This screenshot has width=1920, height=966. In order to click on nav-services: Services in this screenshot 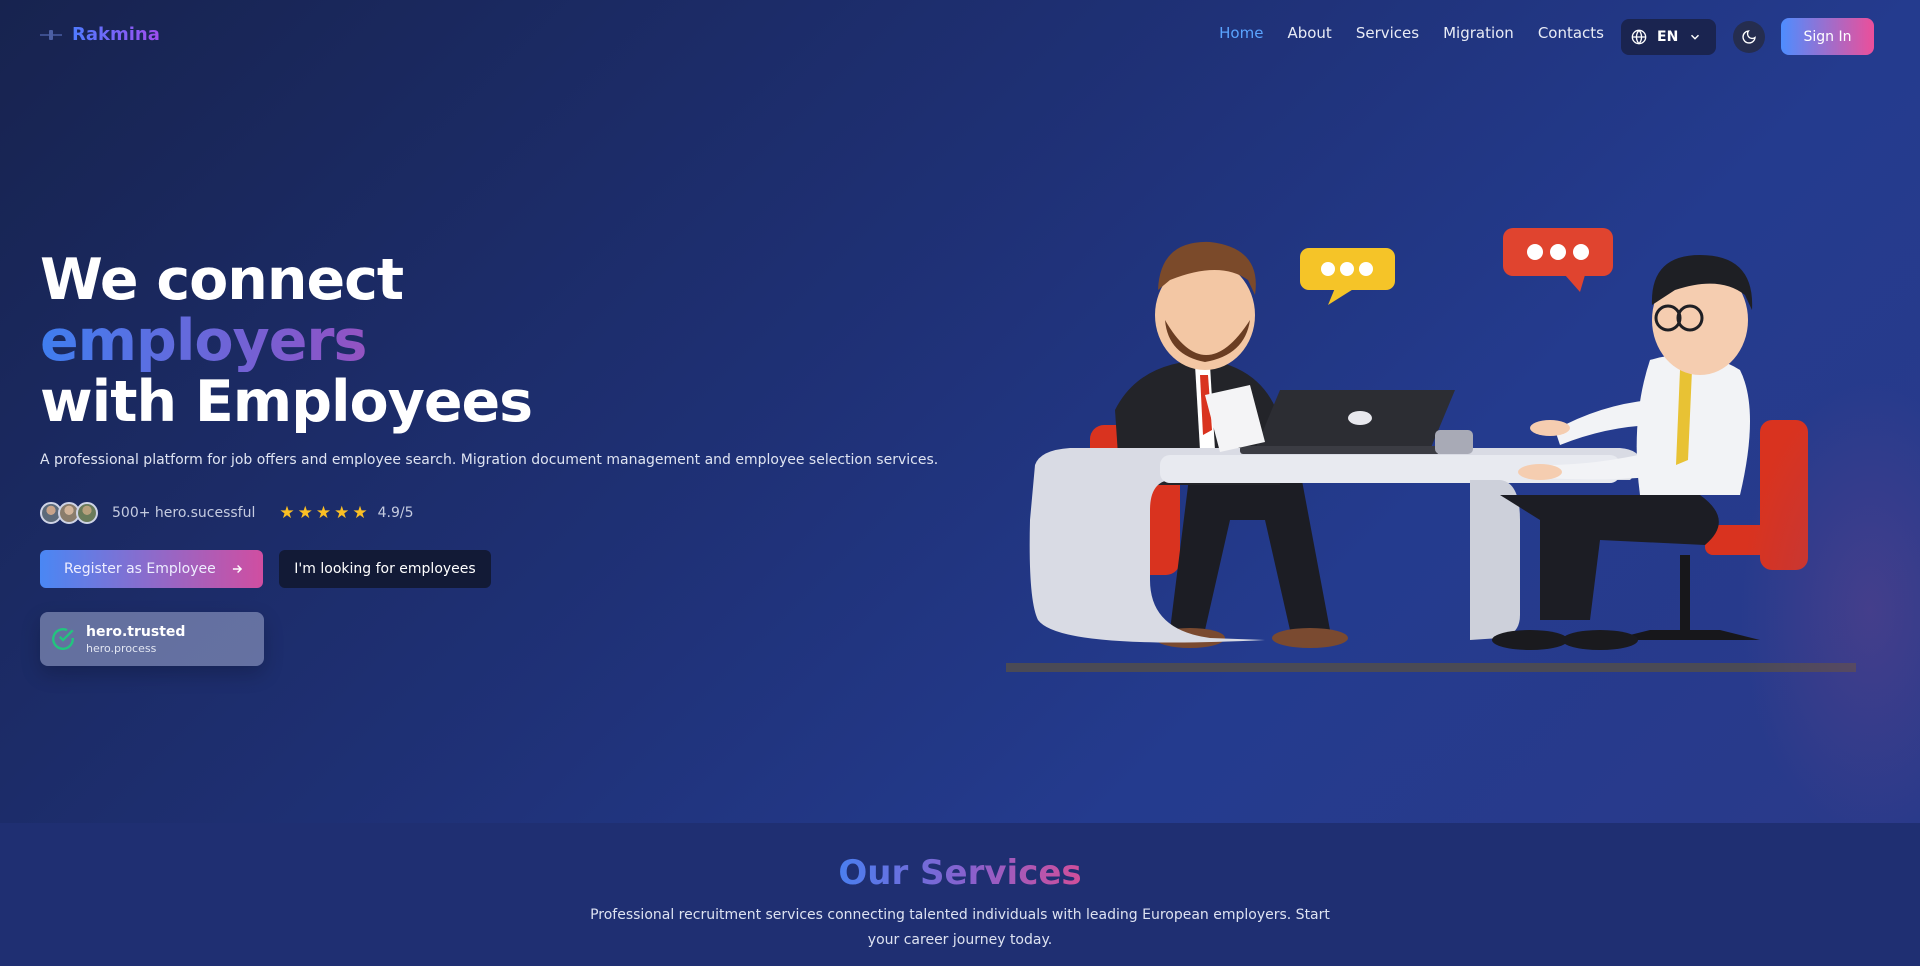, I will do `click(1387, 33)`.